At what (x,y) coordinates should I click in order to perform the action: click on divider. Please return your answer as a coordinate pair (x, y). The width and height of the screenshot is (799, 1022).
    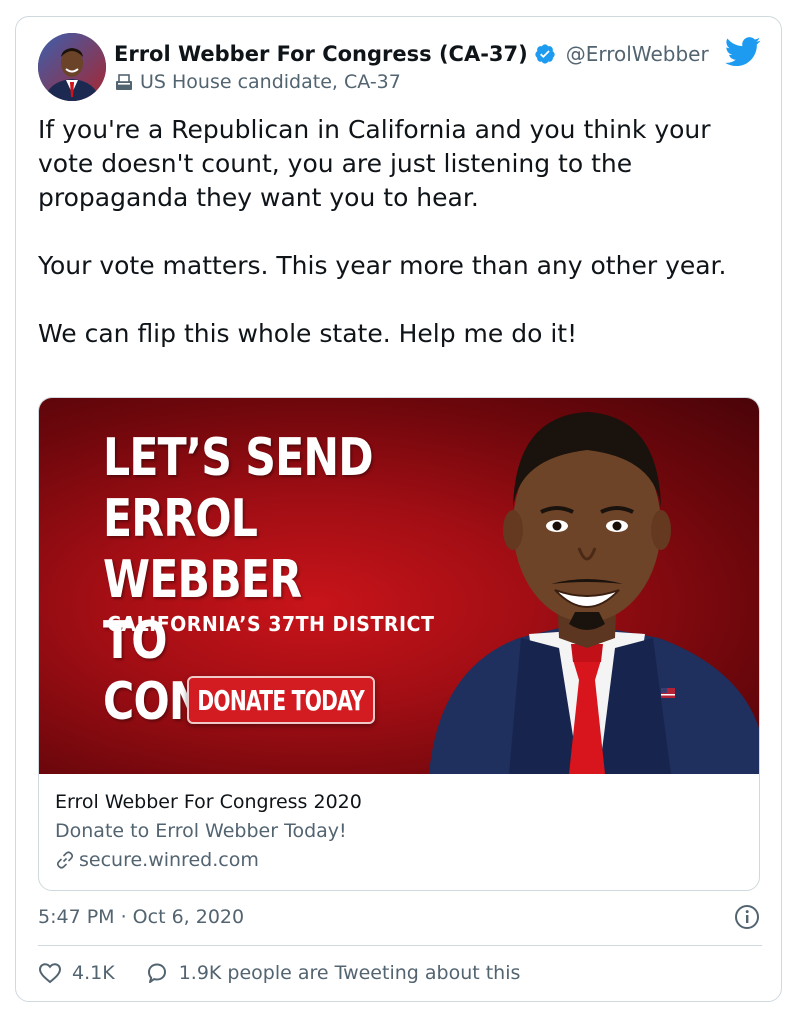
    Looking at the image, I should click on (400, 945).